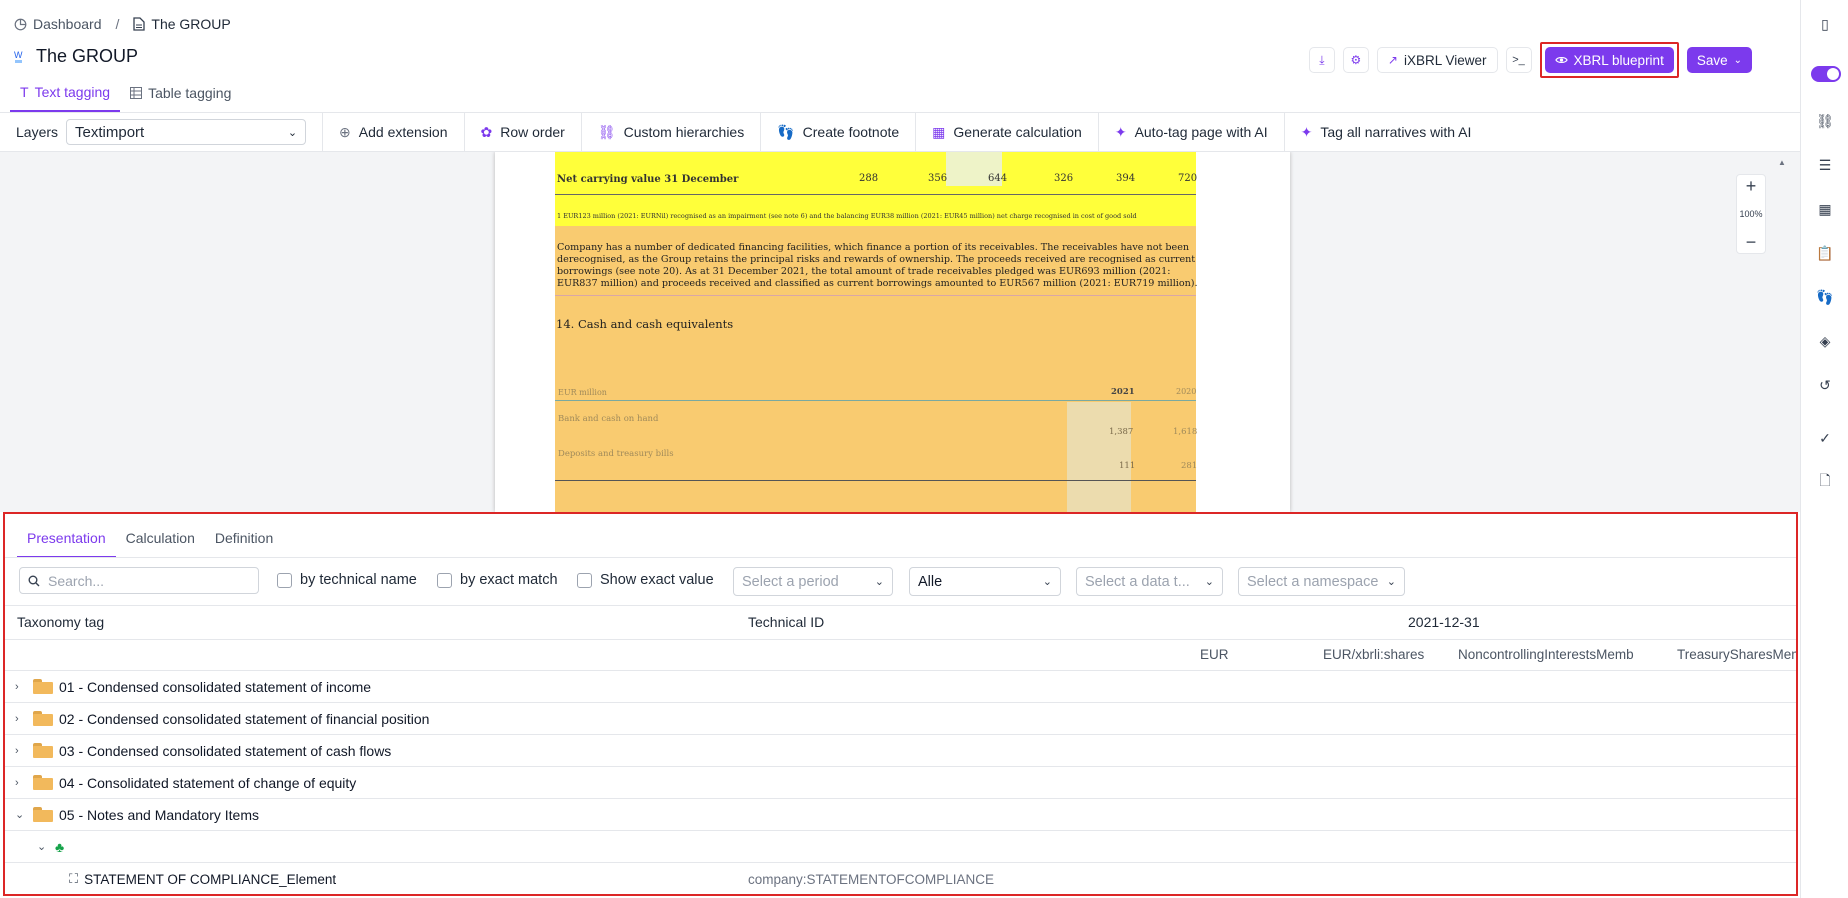 Image resolution: width=1848 pixels, height=898 pixels. I want to click on toggle-switch, so click(1826, 74).